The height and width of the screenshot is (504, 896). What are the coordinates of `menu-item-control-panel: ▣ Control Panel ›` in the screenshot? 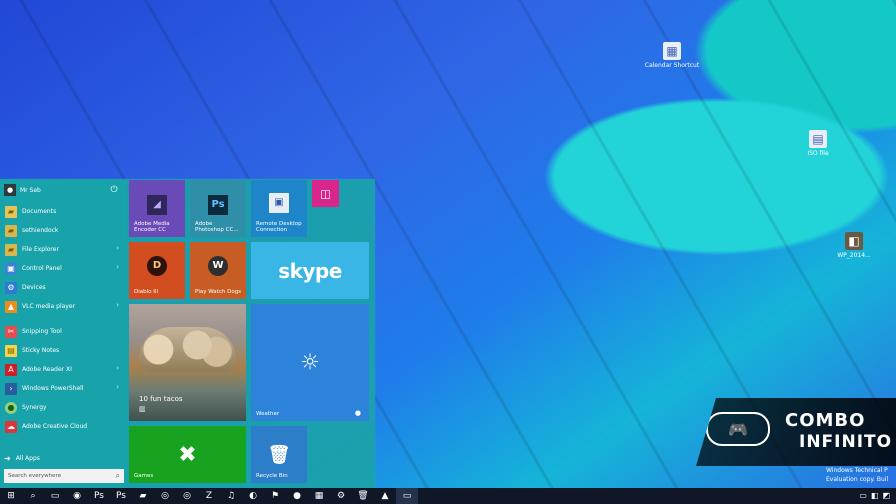 It's located at (63, 268).